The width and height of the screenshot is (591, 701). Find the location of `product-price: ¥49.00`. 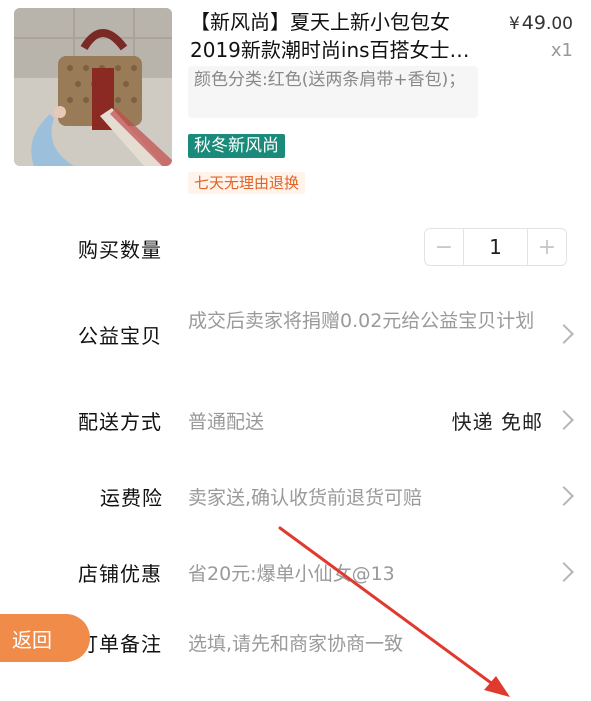

product-price: ¥49.00 is located at coordinates (541, 23).